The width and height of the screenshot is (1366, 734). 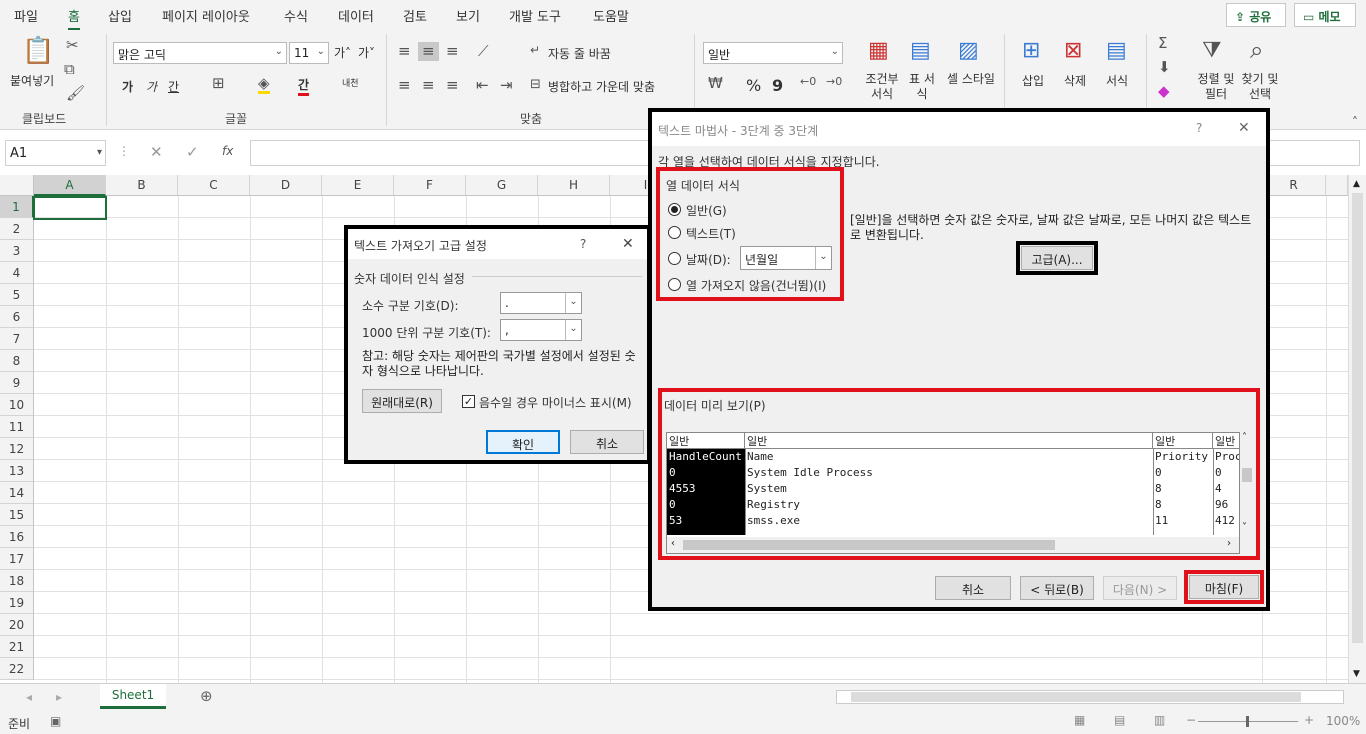 I want to click on row-header: 16, so click(x=17, y=537).